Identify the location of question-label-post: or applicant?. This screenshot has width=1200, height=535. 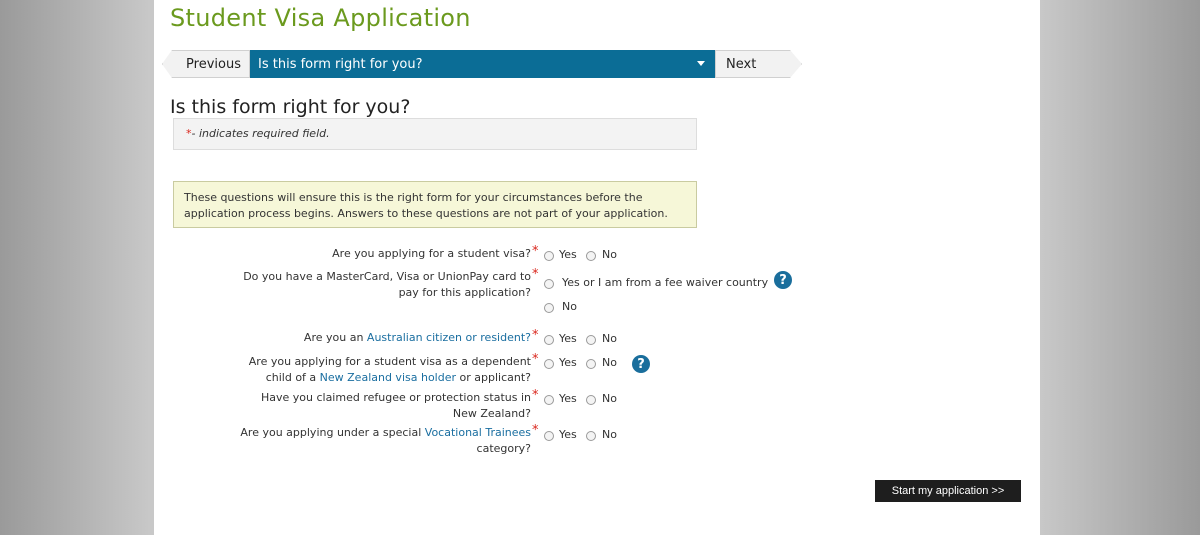
(494, 377).